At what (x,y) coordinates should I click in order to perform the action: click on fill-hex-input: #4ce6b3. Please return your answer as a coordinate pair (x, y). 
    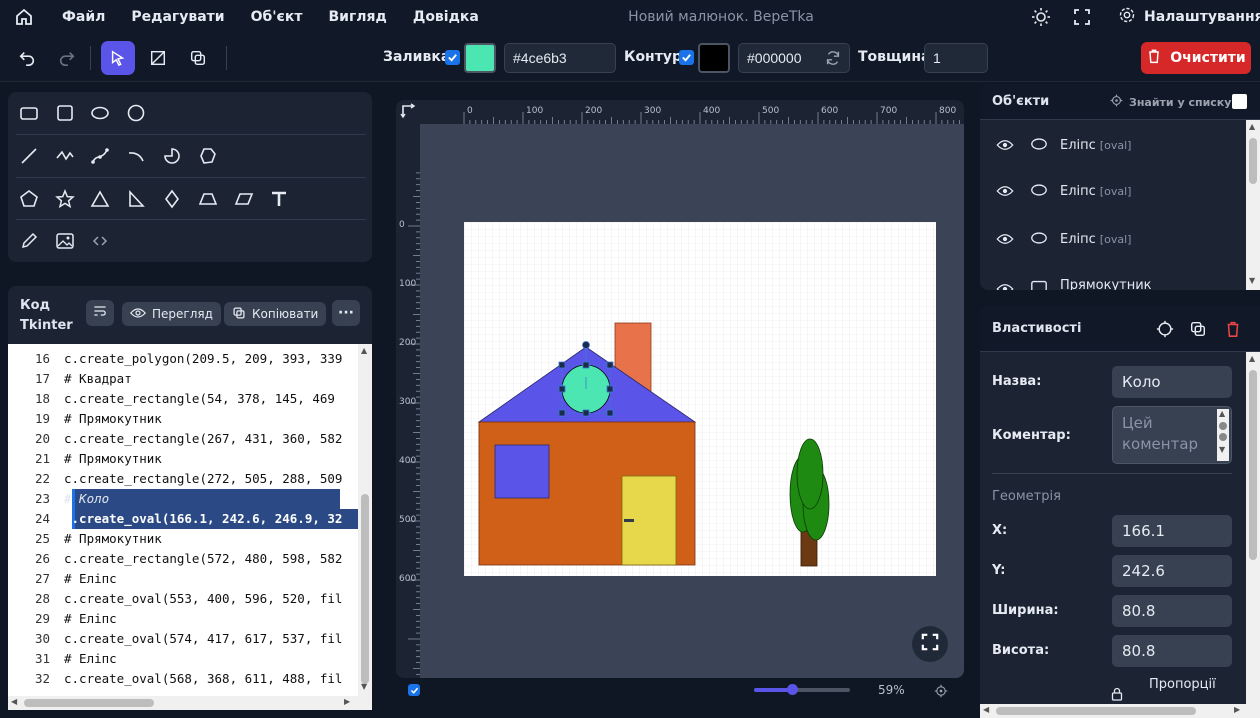
    Looking at the image, I should click on (560, 58).